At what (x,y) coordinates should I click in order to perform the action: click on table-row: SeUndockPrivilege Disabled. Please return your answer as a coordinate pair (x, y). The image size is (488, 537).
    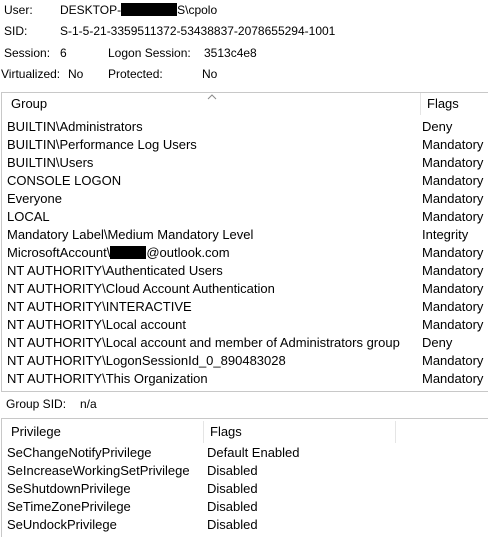
    Looking at the image, I should click on (245, 525).